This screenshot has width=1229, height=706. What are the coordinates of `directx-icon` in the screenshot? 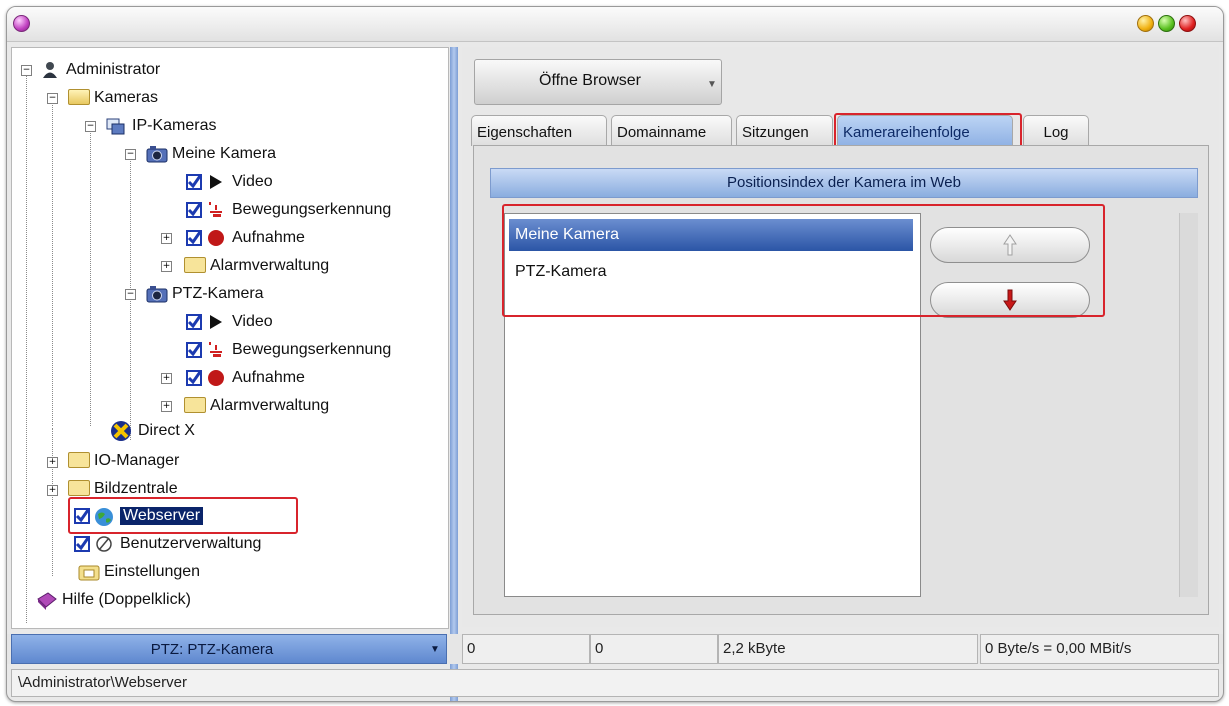 It's located at (121, 431).